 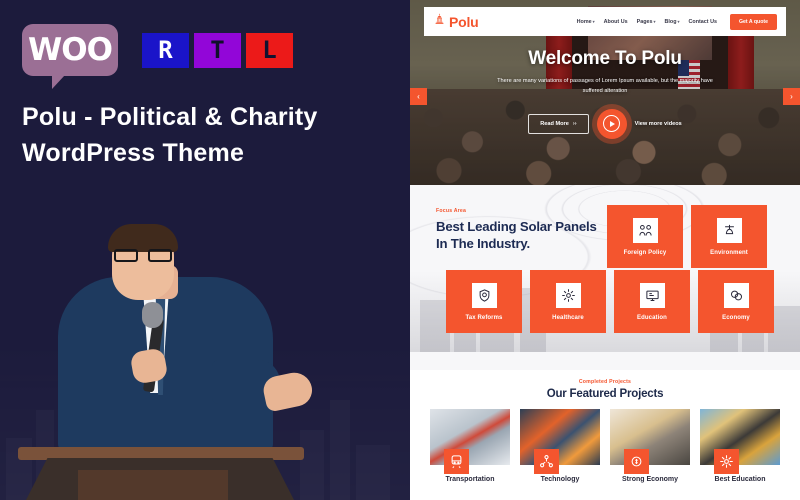 What do you see at coordinates (729, 230) in the screenshot?
I see `environment-leaf-icon` at bounding box center [729, 230].